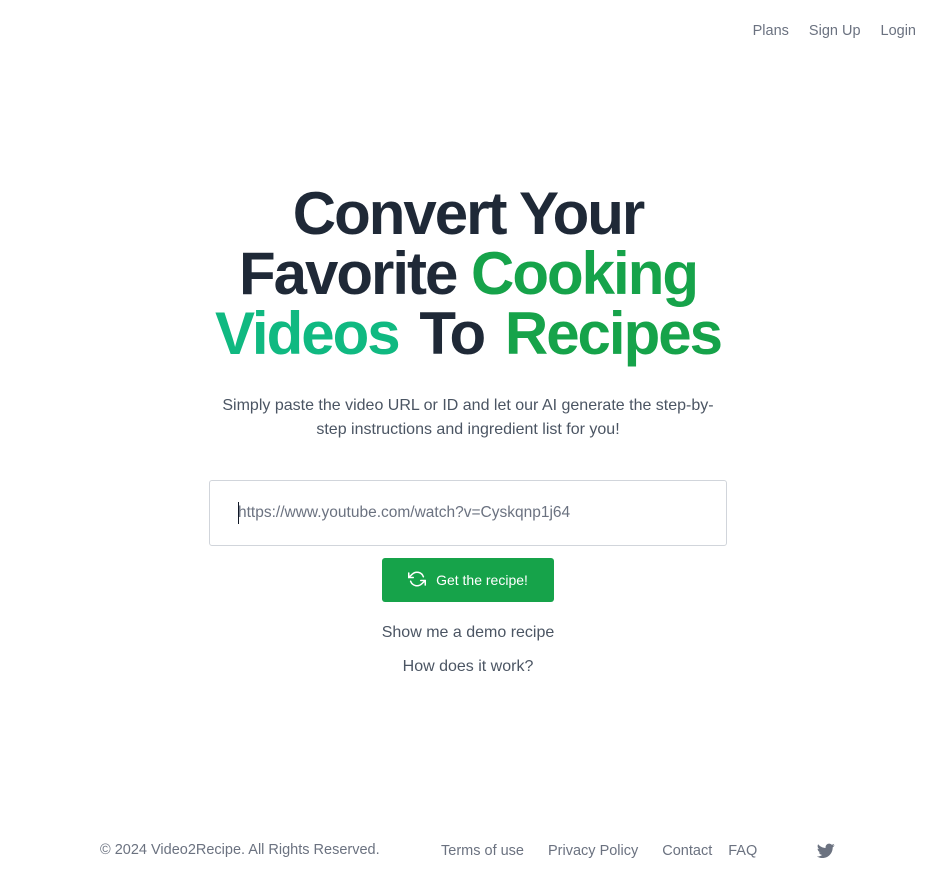  Describe the element at coordinates (585, 273) in the screenshot. I see `headline-cooking: Cooking` at that location.